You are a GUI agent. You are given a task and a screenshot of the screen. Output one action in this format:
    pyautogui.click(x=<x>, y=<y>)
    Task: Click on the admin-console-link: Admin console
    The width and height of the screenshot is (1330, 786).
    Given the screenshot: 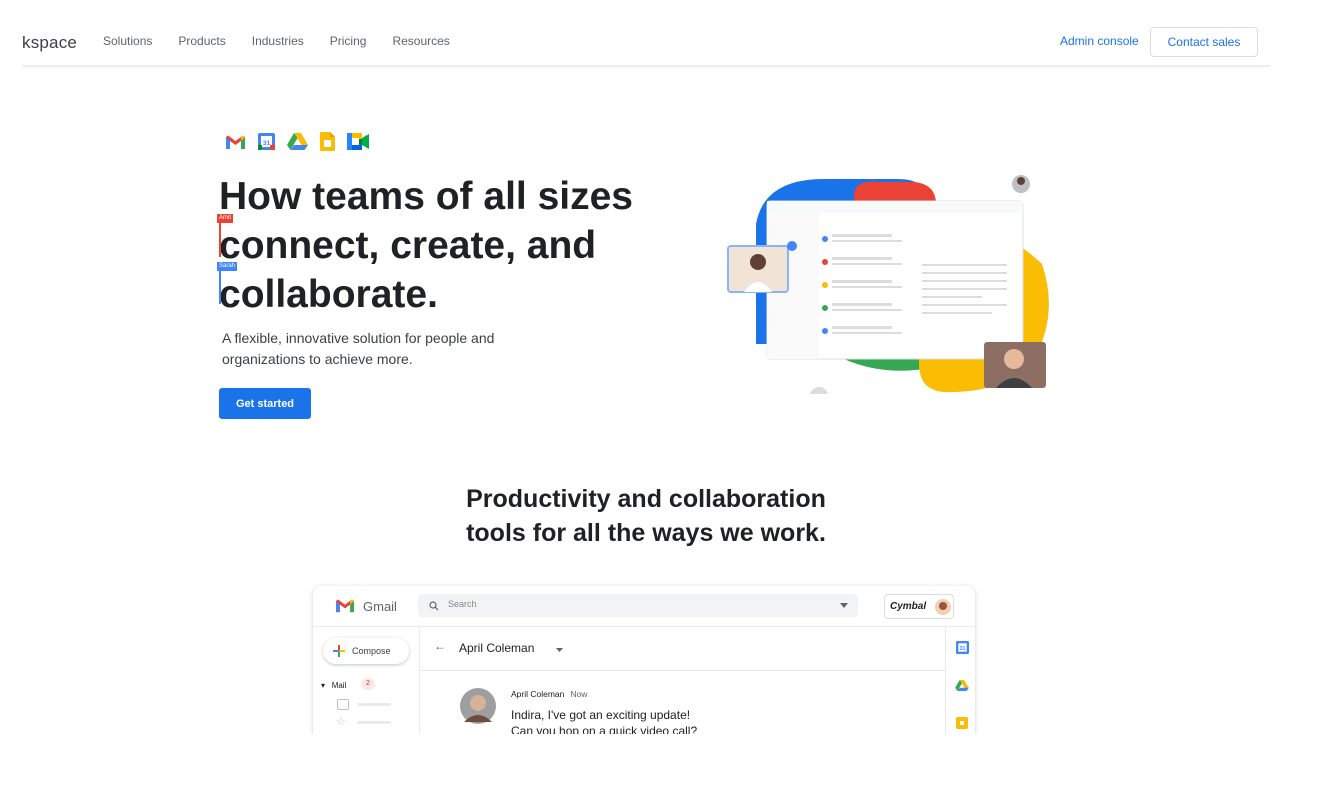 What is the action you would take?
    pyautogui.click(x=1099, y=41)
    